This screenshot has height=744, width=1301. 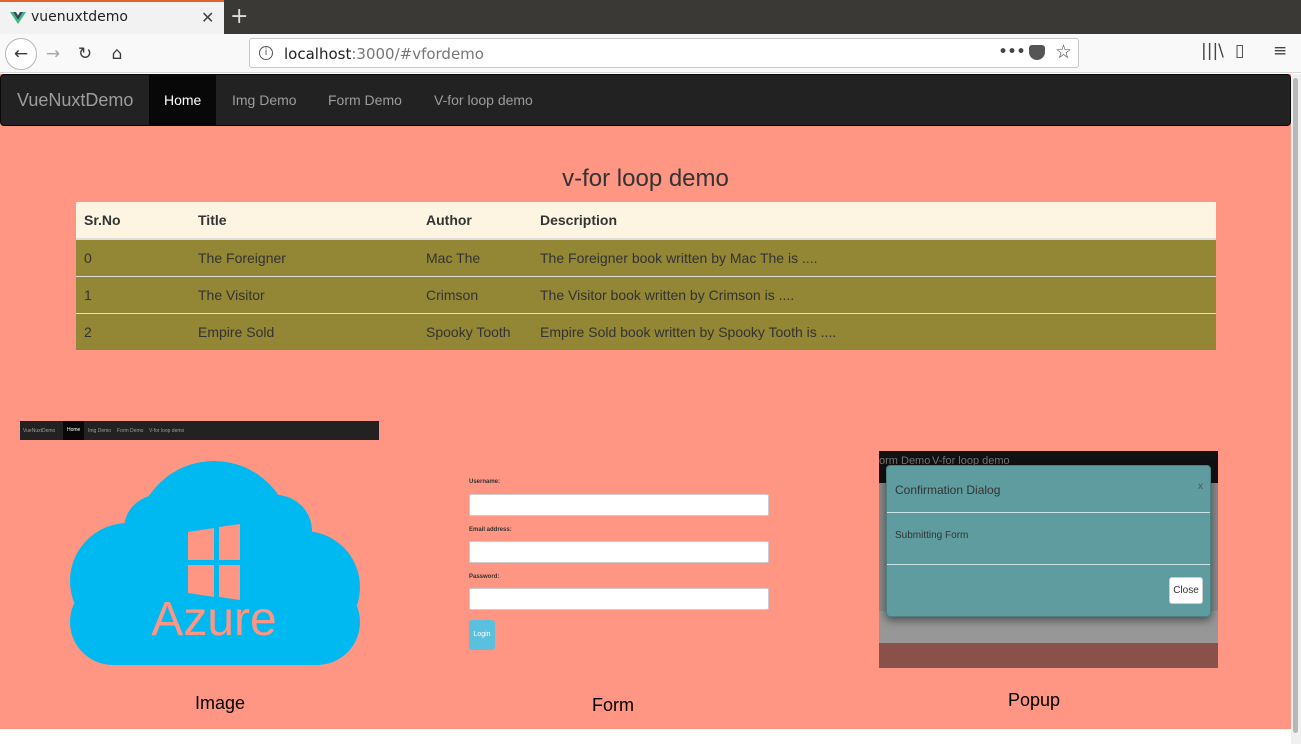 What do you see at coordinates (1212, 51) in the screenshot?
I see `library-icon: |||\` at bounding box center [1212, 51].